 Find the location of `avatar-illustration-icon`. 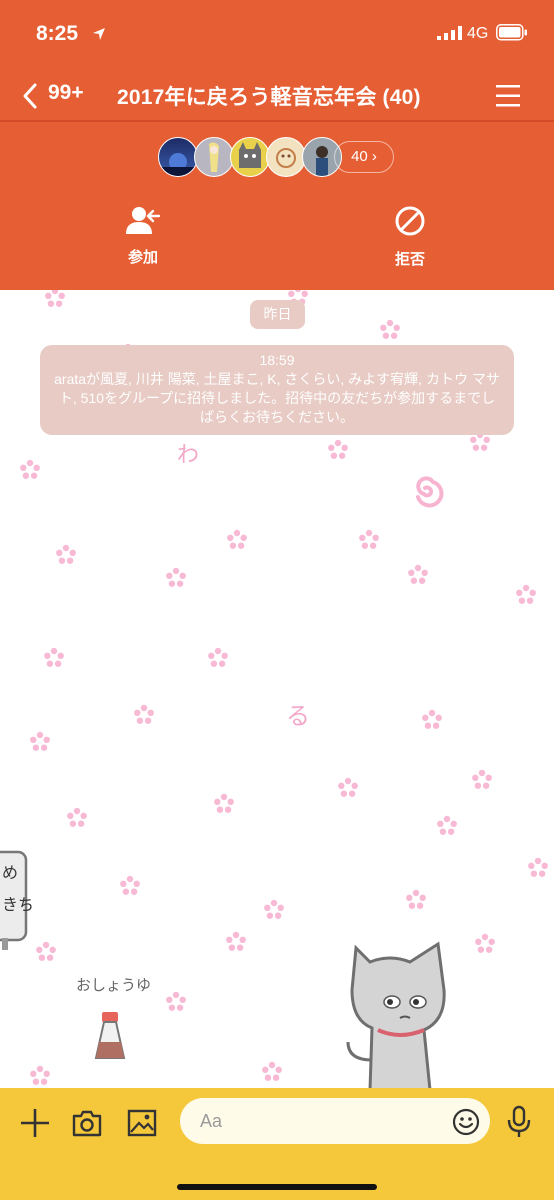

avatar-illustration-icon is located at coordinates (214, 157).